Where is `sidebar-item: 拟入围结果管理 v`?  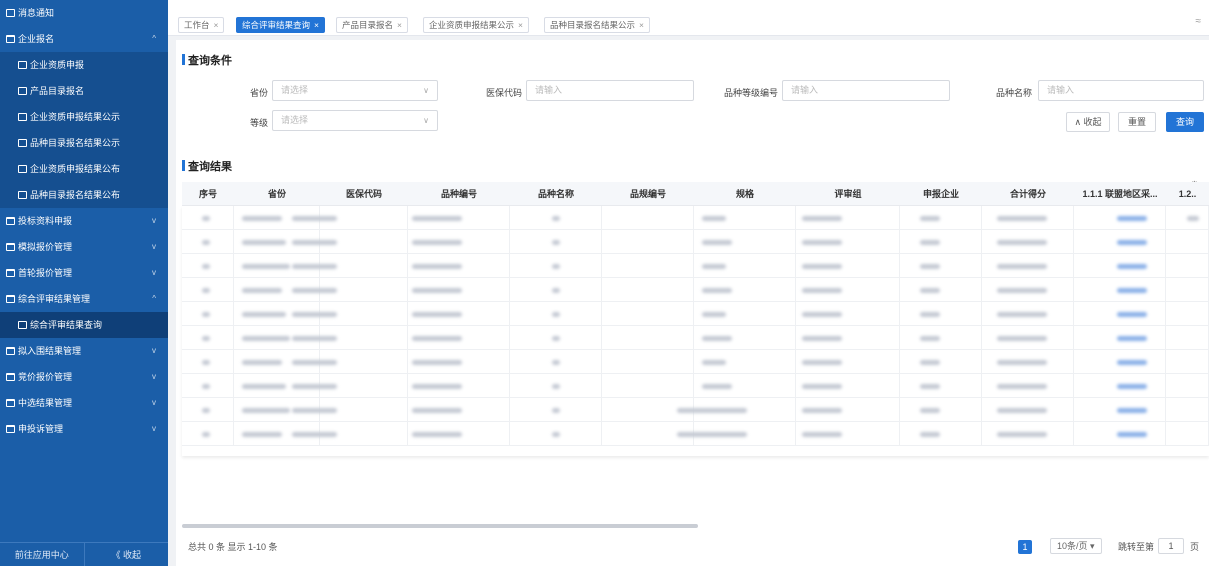
sidebar-item: 拟入围结果管理 v is located at coordinates (84, 351).